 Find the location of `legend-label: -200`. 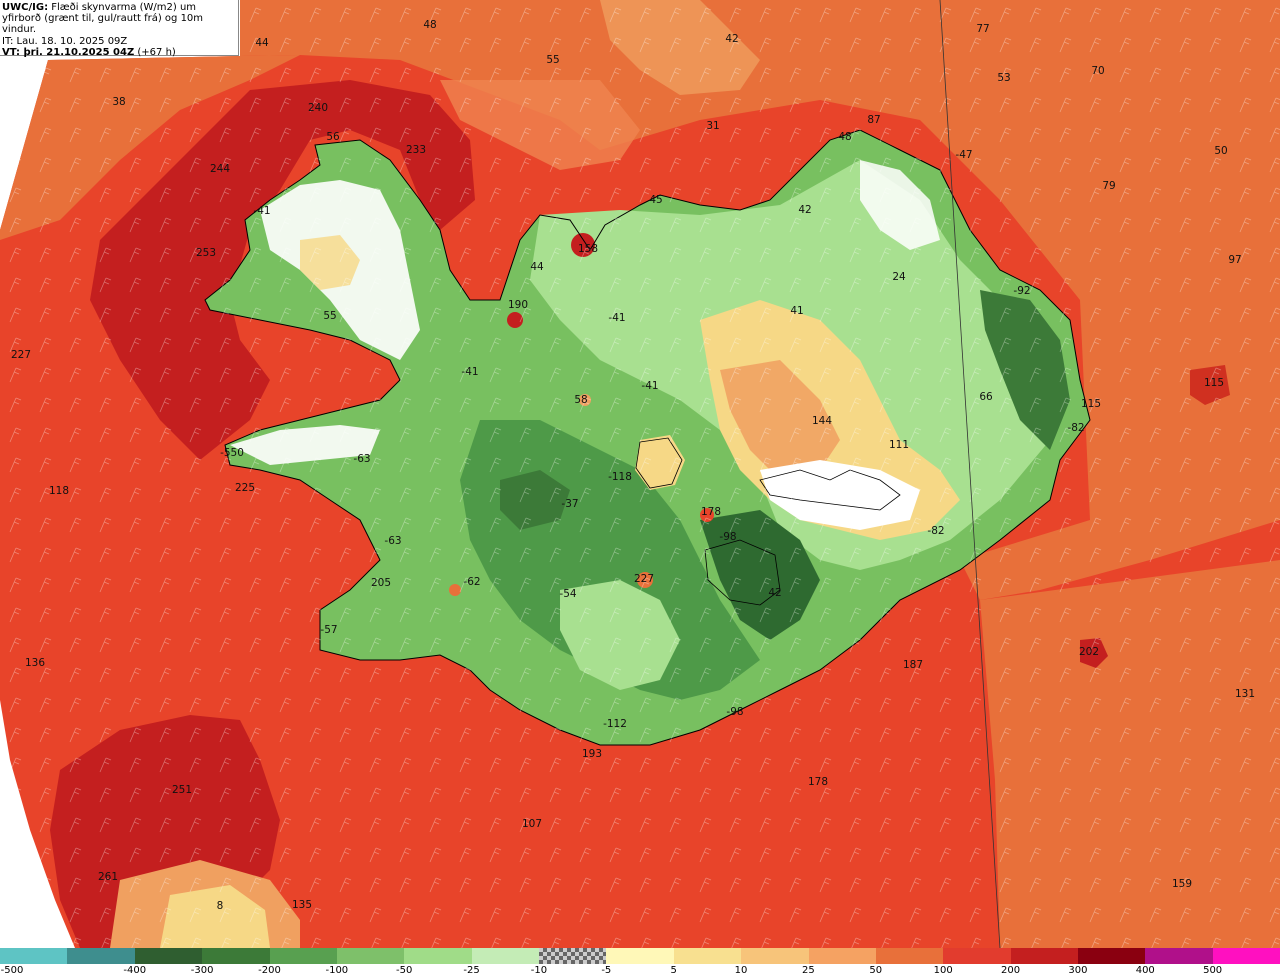

legend-label: -200 is located at coordinates (269, 970).